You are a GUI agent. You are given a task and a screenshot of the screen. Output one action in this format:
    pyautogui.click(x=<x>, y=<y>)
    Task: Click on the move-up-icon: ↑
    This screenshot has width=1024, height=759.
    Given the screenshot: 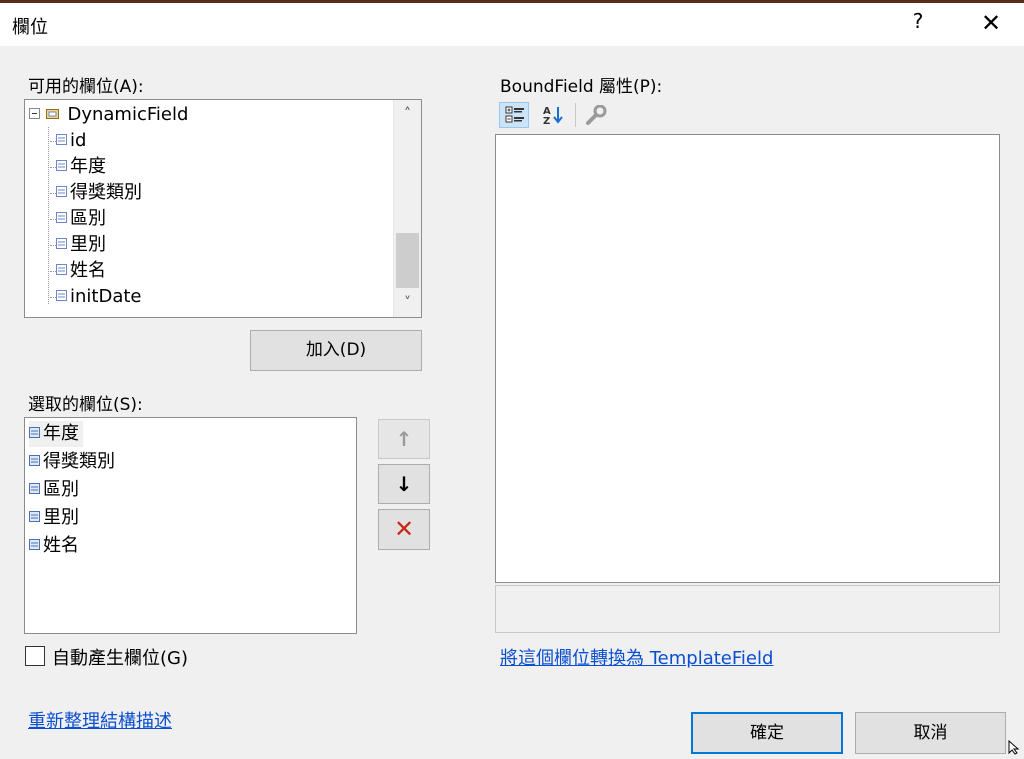 What is the action you would take?
    pyautogui.click(x=404, y=439)
    